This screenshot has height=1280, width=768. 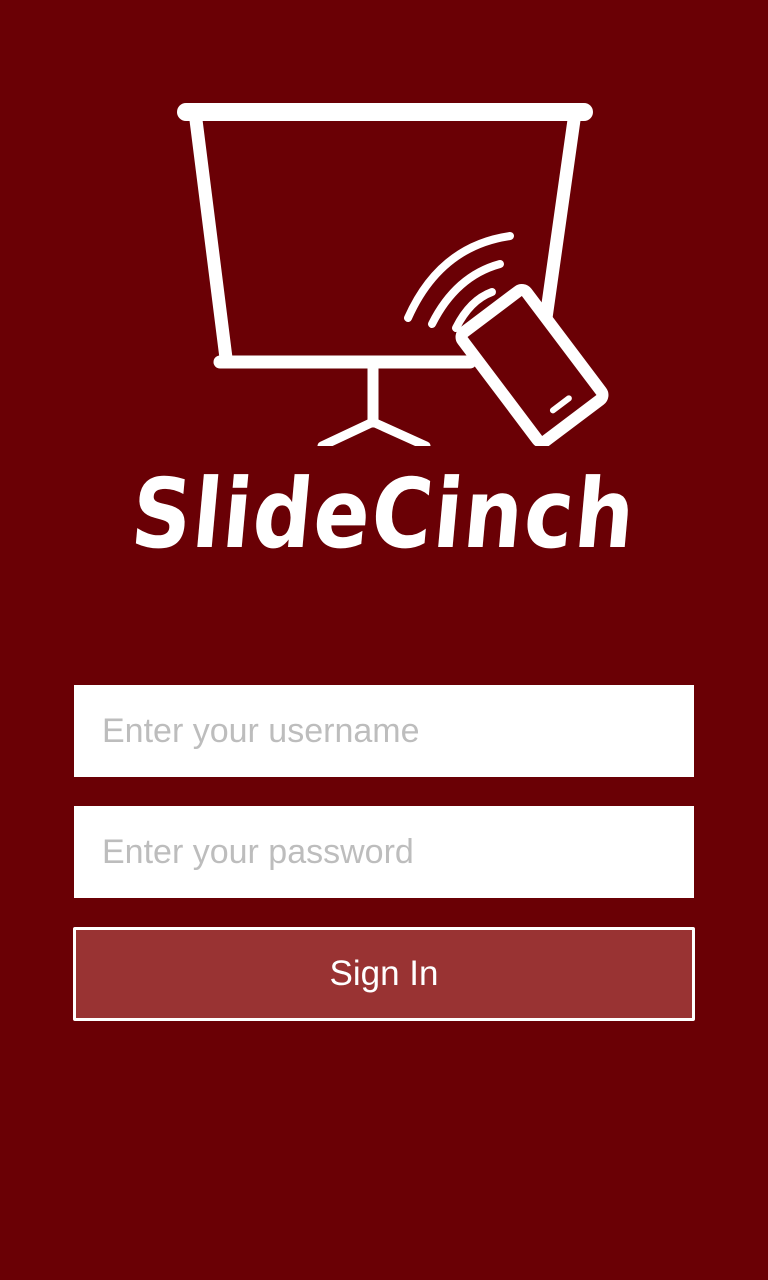 I want to click on password-input, so click(x=384, y=852).